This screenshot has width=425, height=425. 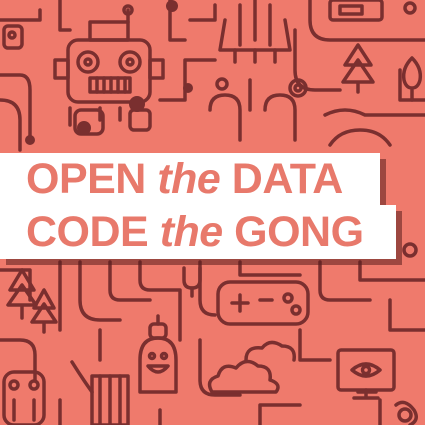 What do you see at coordinates (255, 32) in the screenshot?
I see `rocket-icon` at bounding box center [255, 32].